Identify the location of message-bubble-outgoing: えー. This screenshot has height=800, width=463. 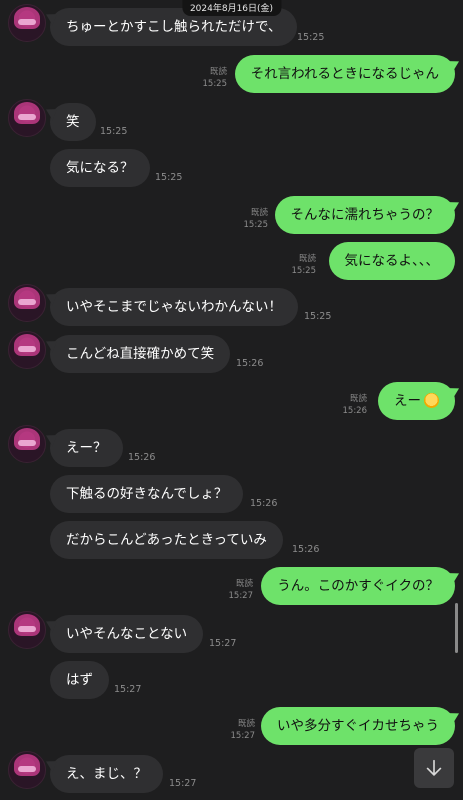
(416, 401).